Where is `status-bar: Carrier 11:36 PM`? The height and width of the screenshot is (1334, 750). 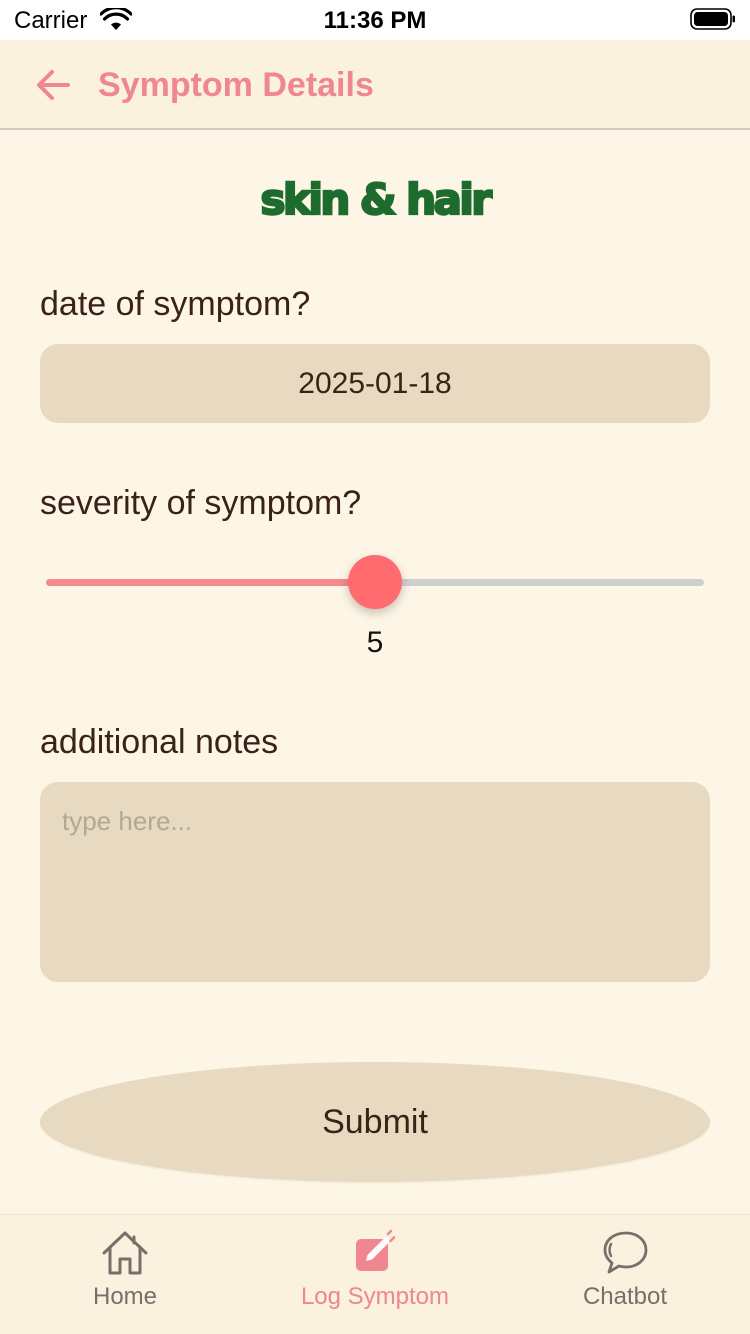 status-bar: Carrier 11:36 PM is located at coordinates (375, 20).